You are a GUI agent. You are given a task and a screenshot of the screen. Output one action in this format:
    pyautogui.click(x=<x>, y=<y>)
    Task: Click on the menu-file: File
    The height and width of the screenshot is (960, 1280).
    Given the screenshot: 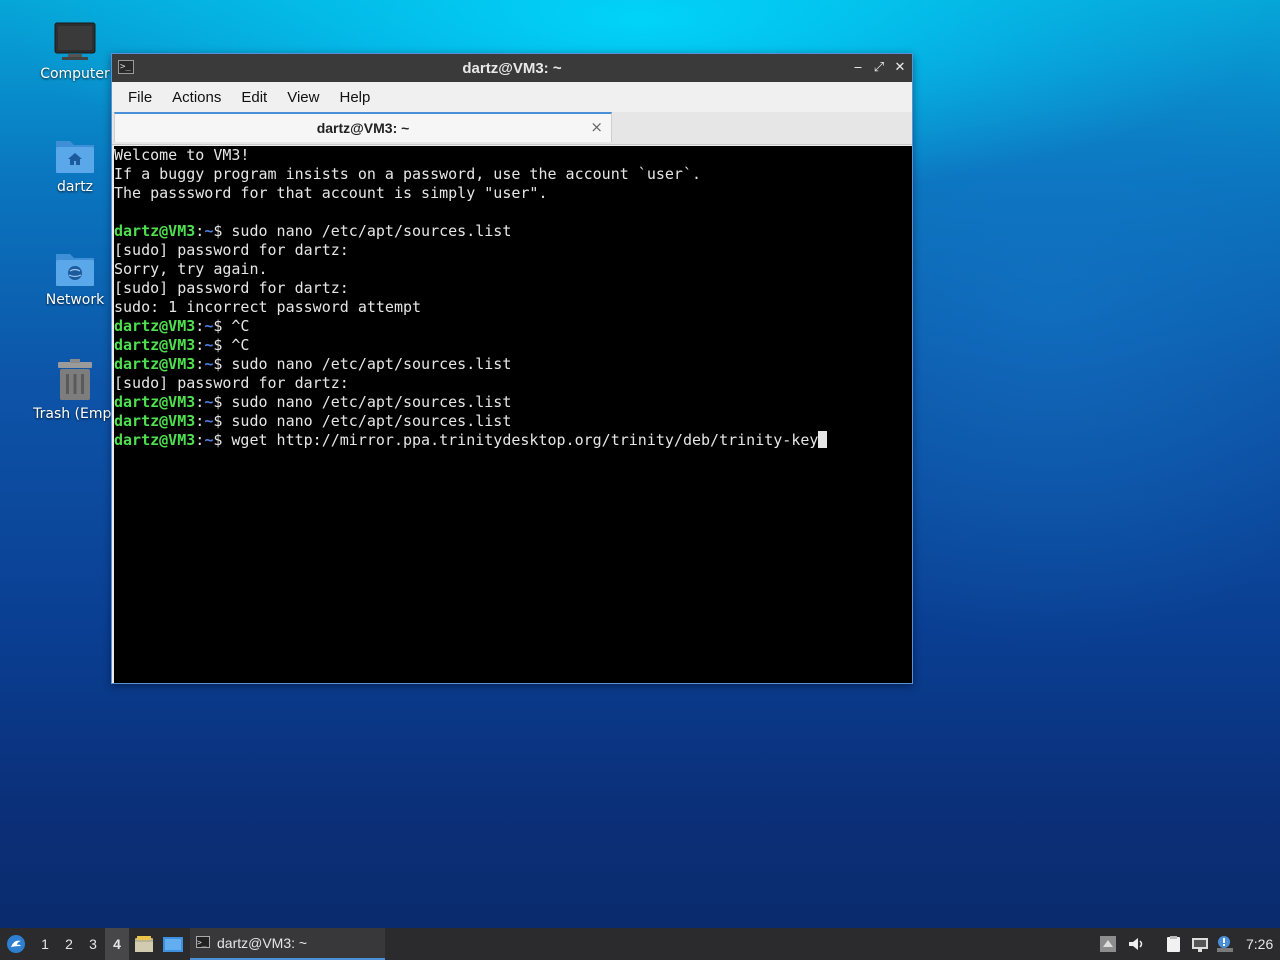 What is the action you would take?
    pyautogui.click(x=140, y=97)
    